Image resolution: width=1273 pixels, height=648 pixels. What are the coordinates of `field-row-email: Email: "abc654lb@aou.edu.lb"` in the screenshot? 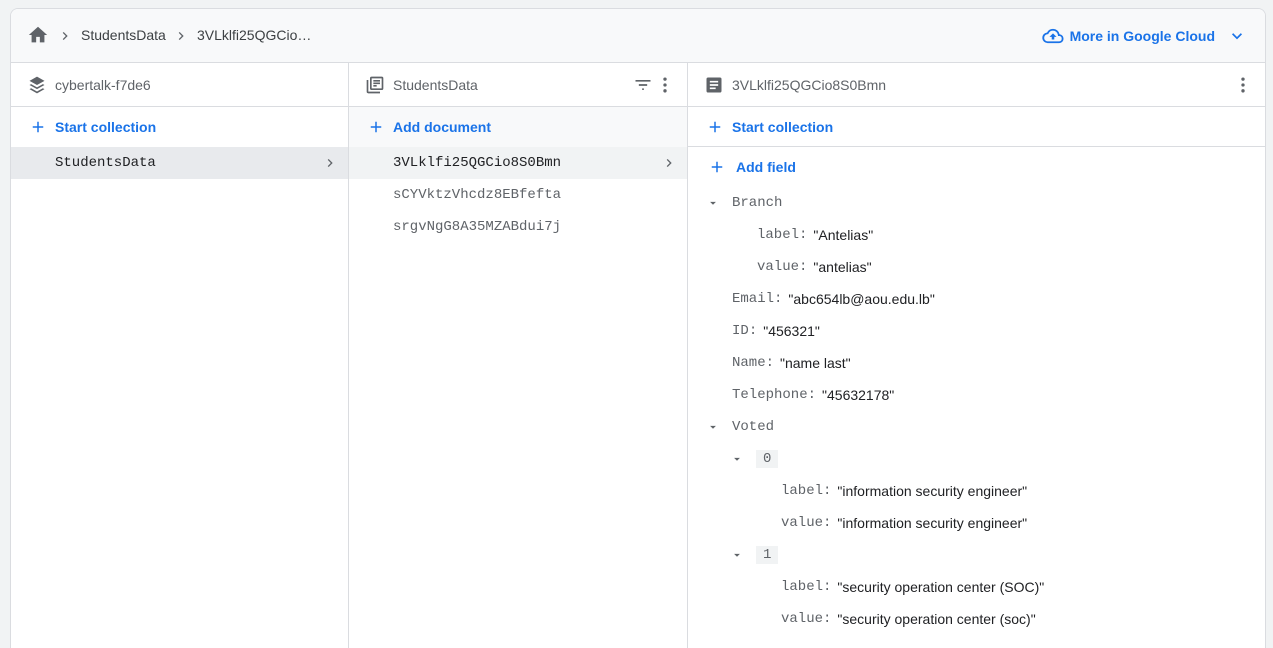 It's located at (833, 299).